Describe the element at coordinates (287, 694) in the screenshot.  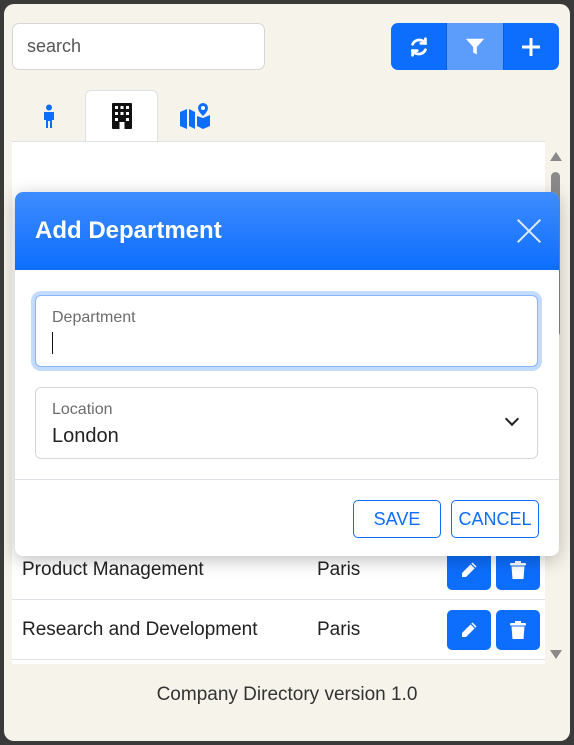
I see `footer-text: Company Directory version 1.0` at that location.